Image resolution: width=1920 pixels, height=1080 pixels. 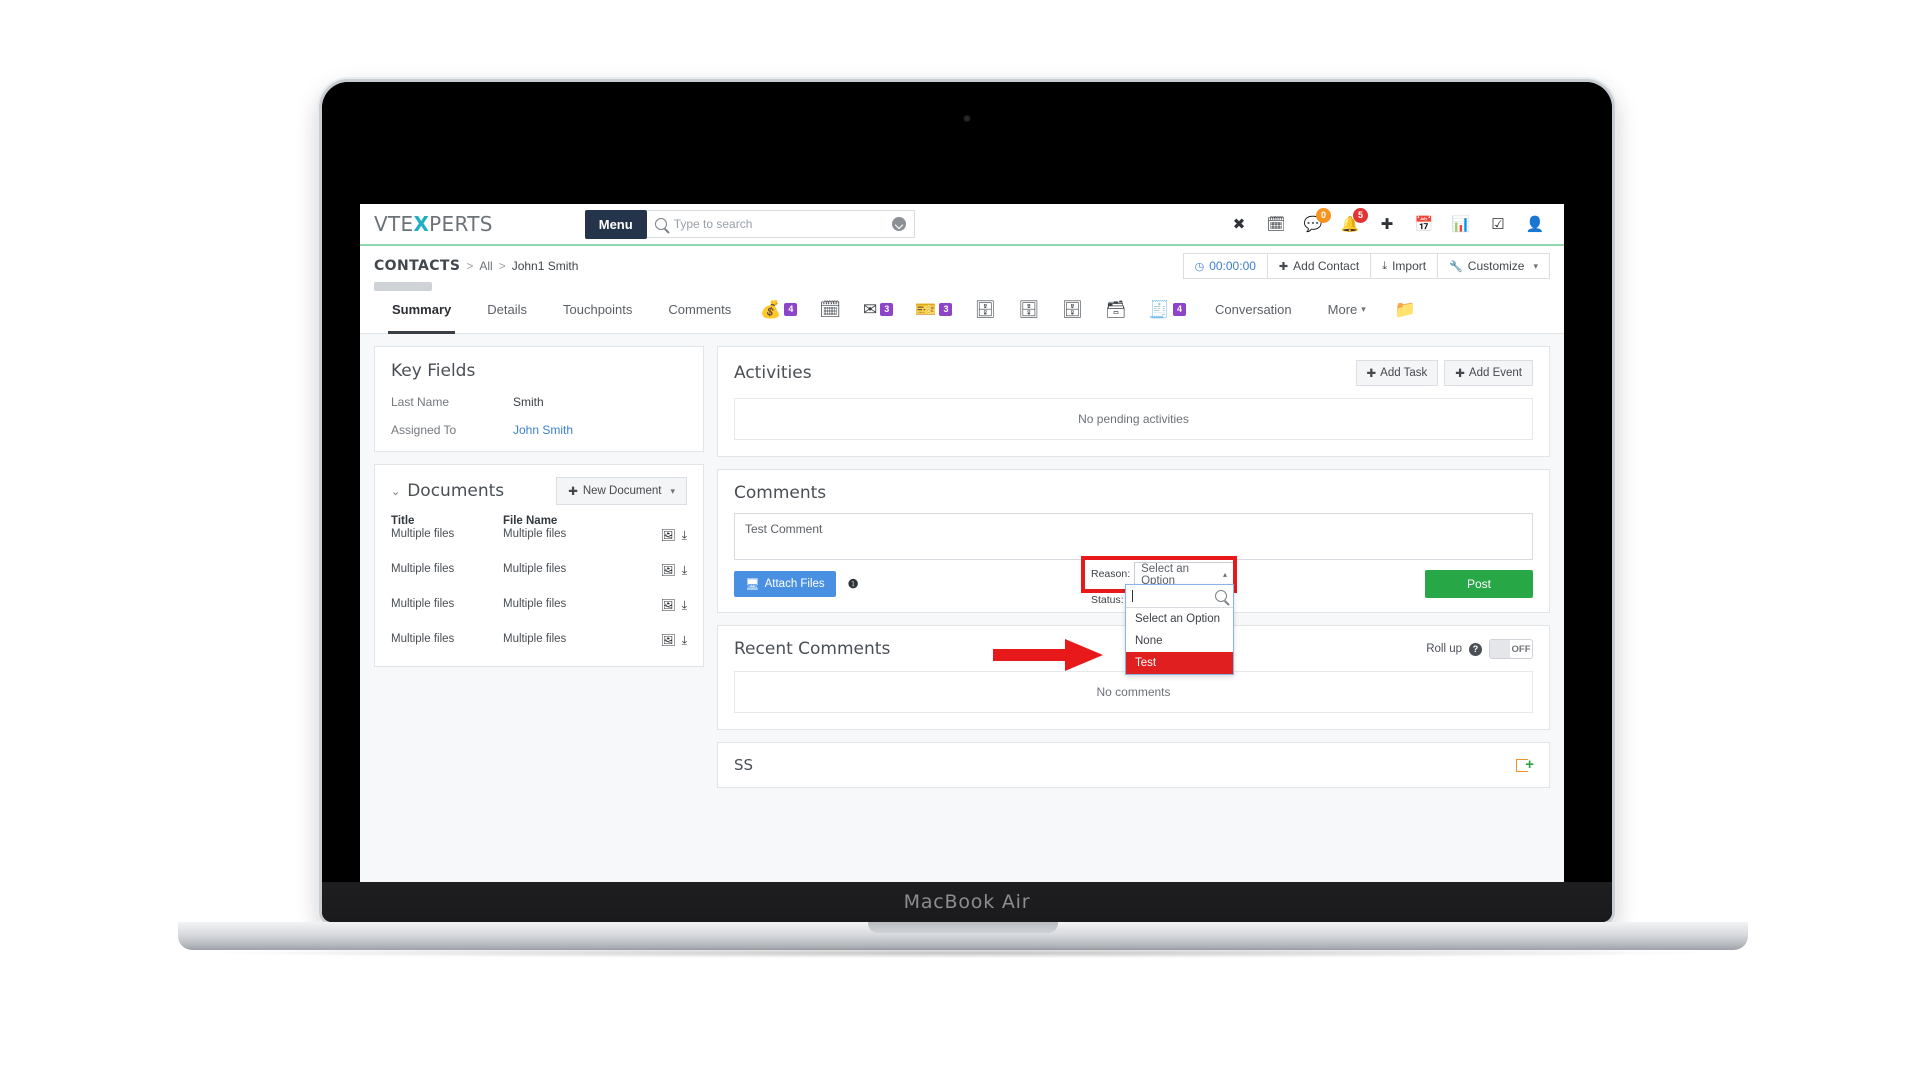 What do you see at coordinates (539, 521) in the screenshot?
I see `documents-table-header: Title File Name` at bounding box center [539, 521].